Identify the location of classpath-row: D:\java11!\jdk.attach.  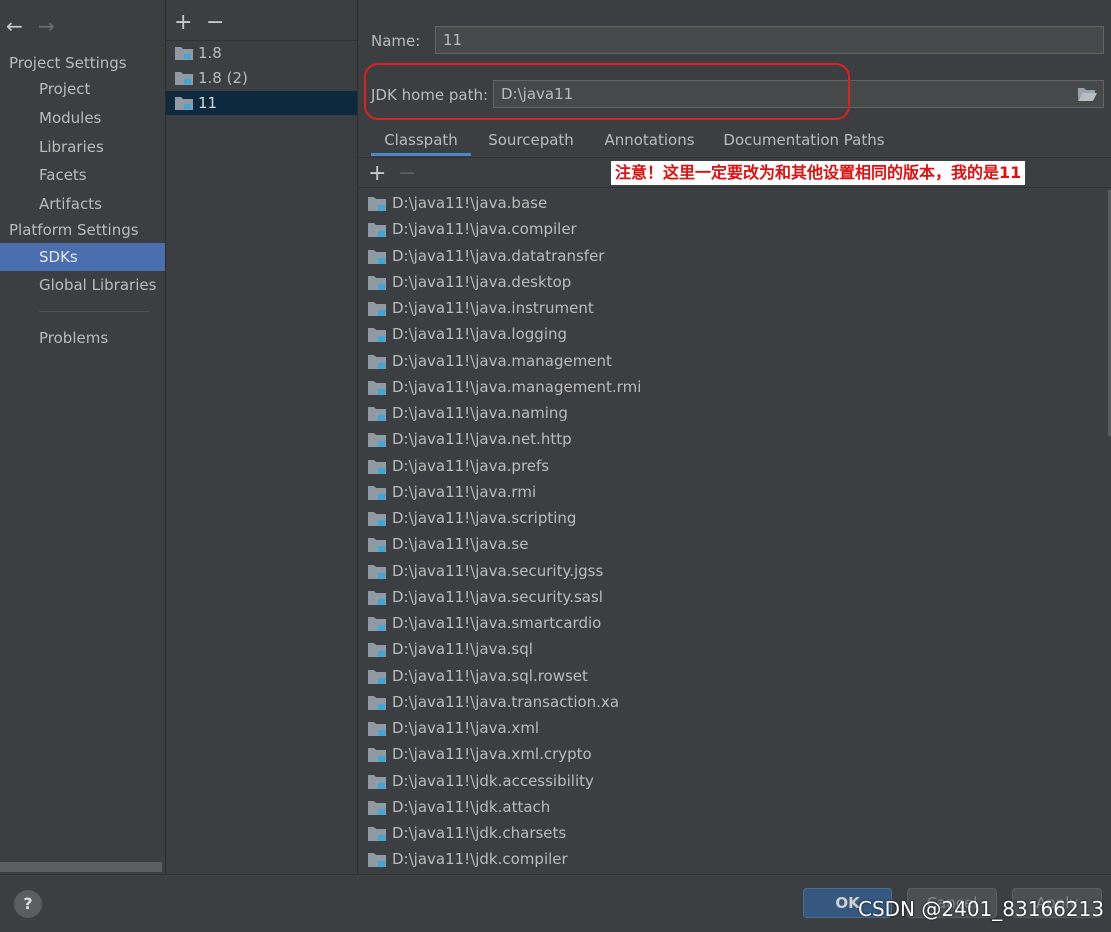
(458, 807).